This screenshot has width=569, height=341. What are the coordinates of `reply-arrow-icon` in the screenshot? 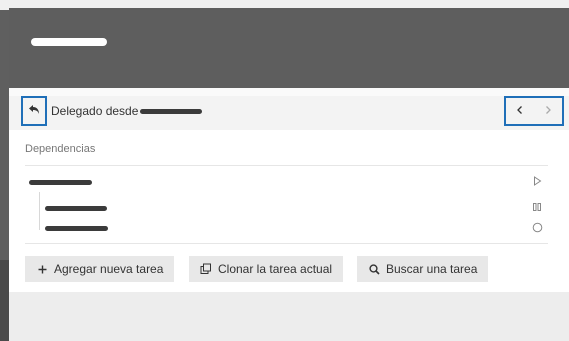 It's located at (34, 111).